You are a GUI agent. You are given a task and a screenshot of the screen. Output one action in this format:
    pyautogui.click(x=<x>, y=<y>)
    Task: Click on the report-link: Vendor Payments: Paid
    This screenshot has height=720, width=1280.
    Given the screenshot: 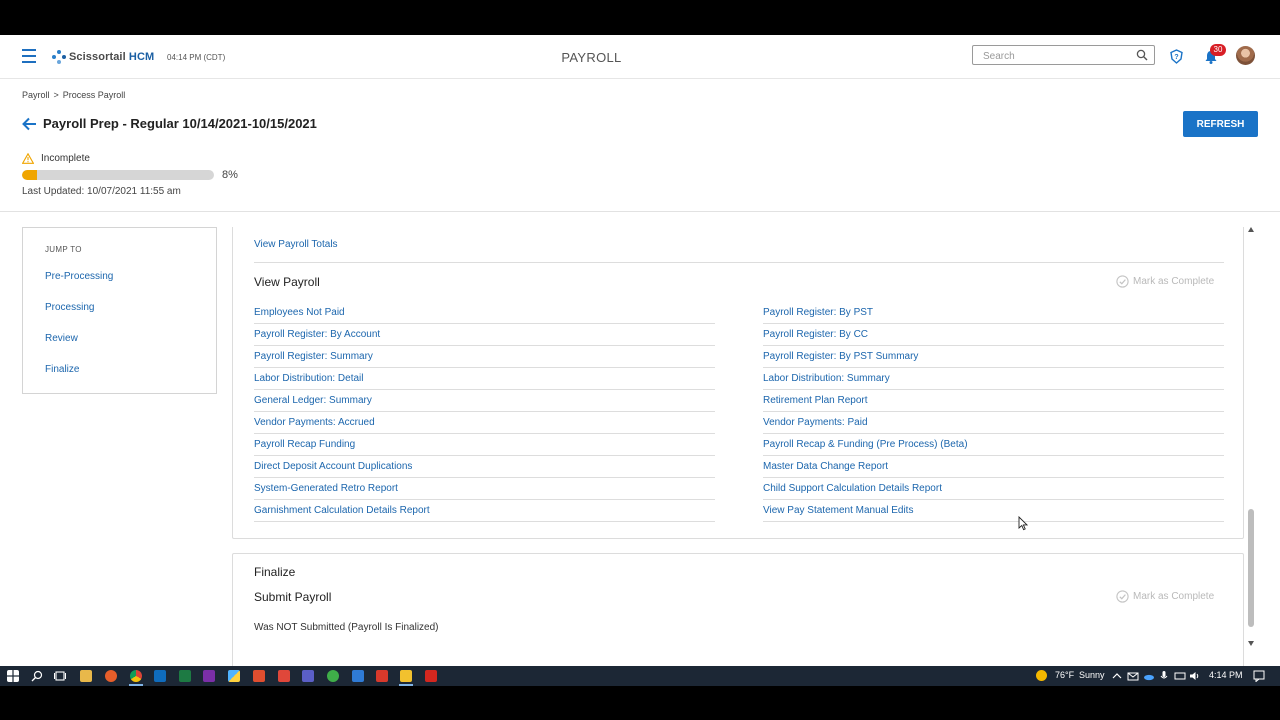 What is the action you would take?
    pyautogui.click(x=993, y=423)
    